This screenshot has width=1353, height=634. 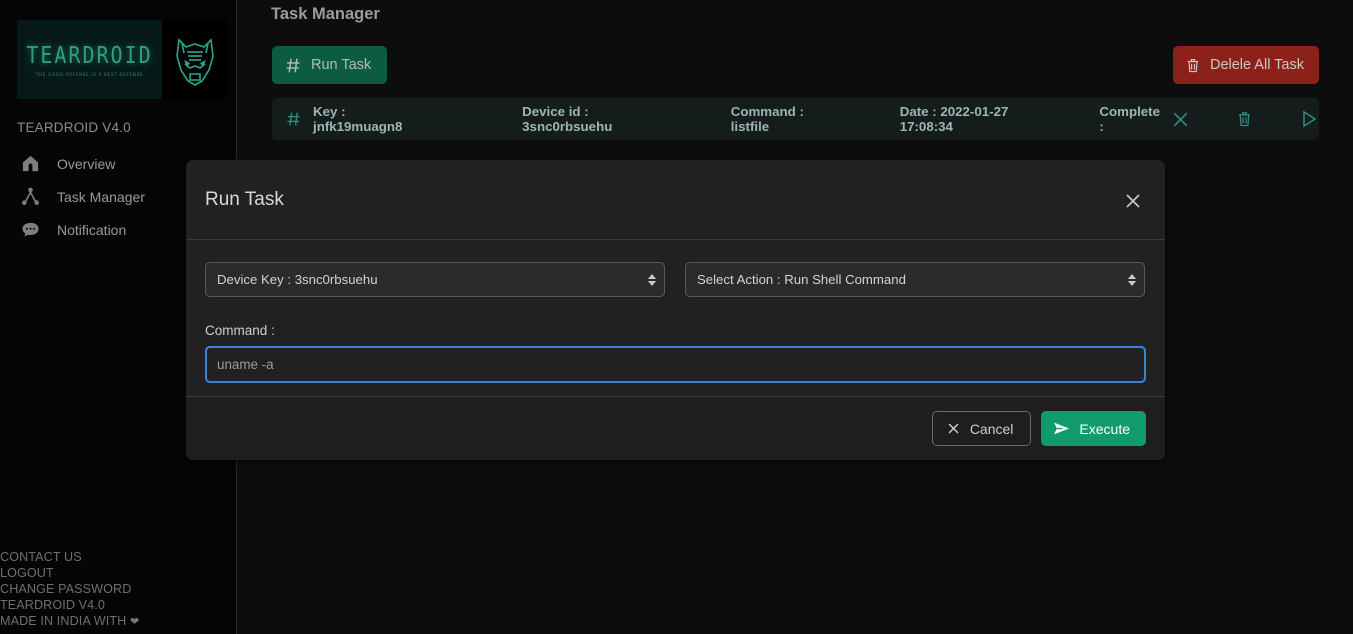 I want to click on device-key-select-wrapper: Device Key : 3snc0rbsuehu, so click(x=435, y=279).